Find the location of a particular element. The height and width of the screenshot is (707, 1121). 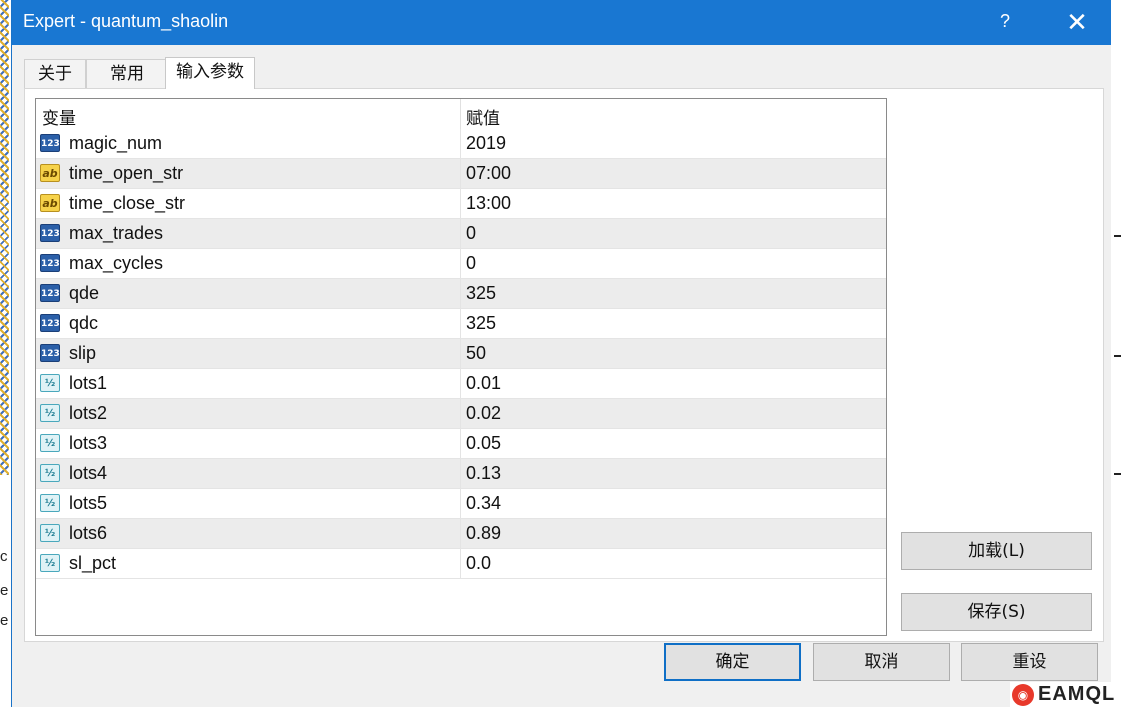

table-row: ½ lots5 0.34 is located at coordinates (461, 504).